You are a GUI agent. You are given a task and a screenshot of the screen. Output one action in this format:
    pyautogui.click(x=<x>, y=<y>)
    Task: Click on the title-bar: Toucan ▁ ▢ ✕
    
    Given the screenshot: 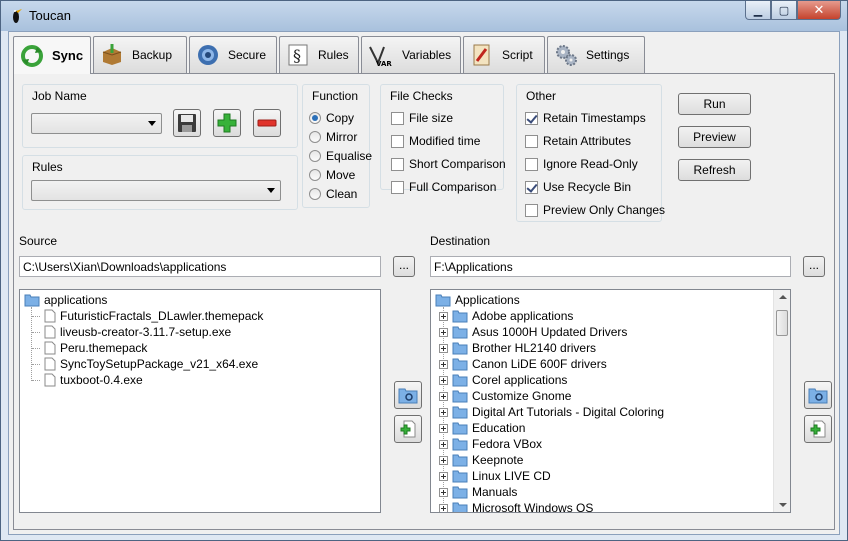 What is the action you would take?
    pyautogui.click(x=424, y=16)
    